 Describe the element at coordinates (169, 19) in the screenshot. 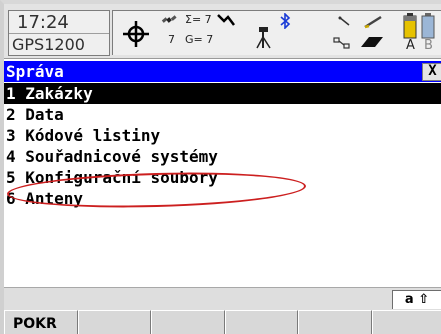

I see `satellite-icon` at that location.